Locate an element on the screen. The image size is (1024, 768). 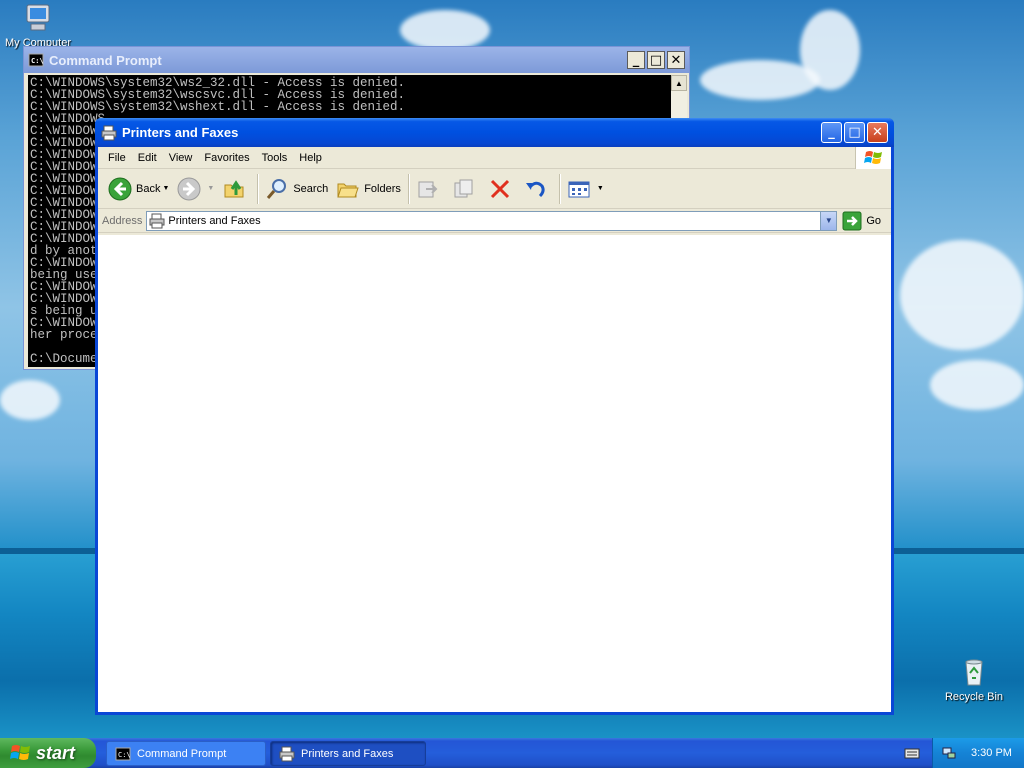
taskbar-item-command-prompt: C:\ Command Prompt is located at coordinates (186, 753).